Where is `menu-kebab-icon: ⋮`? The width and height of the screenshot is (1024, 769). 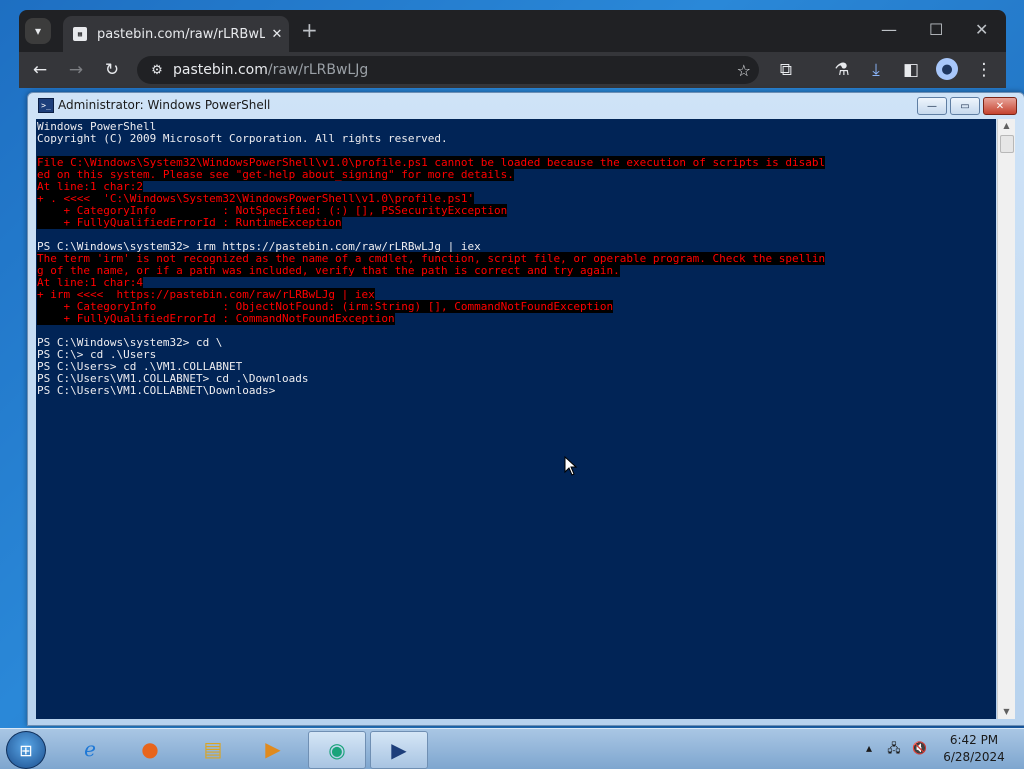 menu-kebab-icon: ⋮ is located at coordinates (984, 70).